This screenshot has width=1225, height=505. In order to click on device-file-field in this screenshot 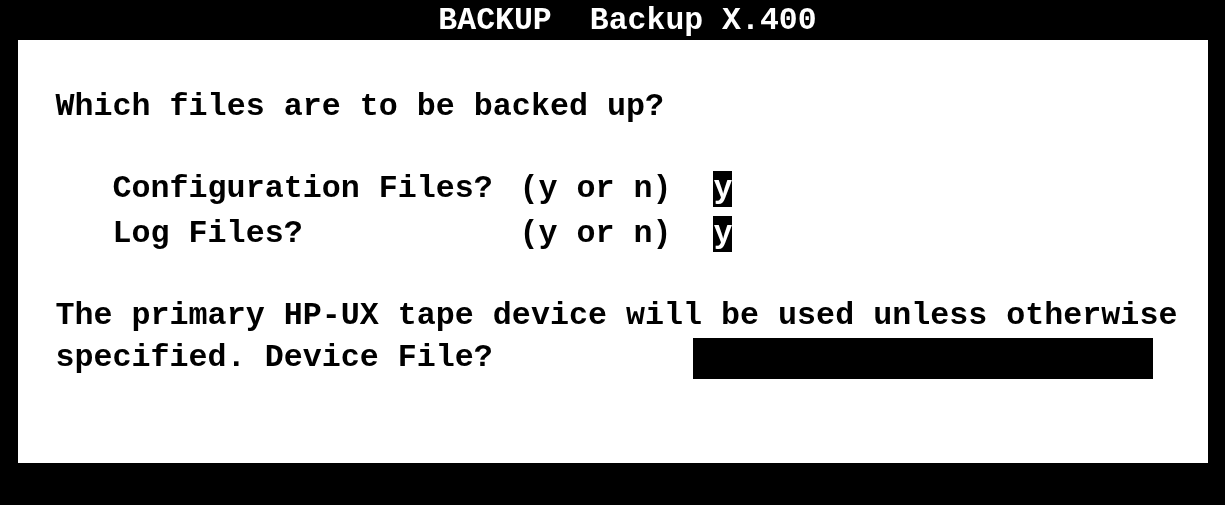, I will do `click(922, 358)`.